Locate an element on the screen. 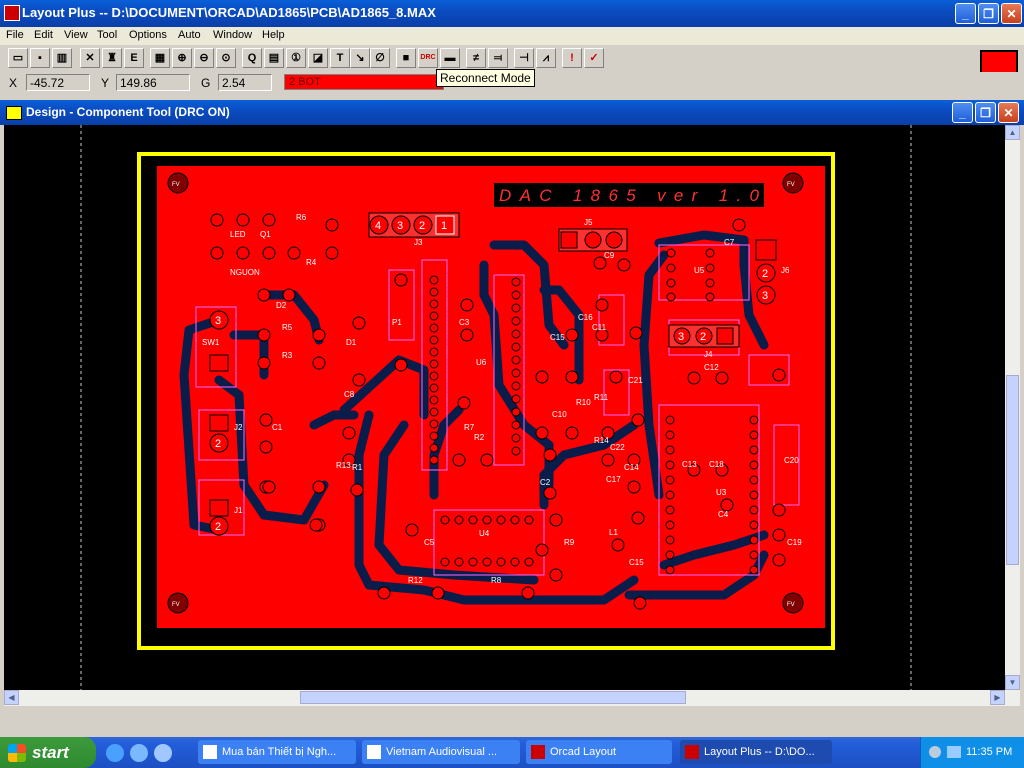 The height and width of the screenshot is (768, 1024). tray-arrow-icon is located at coordinates (935, 752).